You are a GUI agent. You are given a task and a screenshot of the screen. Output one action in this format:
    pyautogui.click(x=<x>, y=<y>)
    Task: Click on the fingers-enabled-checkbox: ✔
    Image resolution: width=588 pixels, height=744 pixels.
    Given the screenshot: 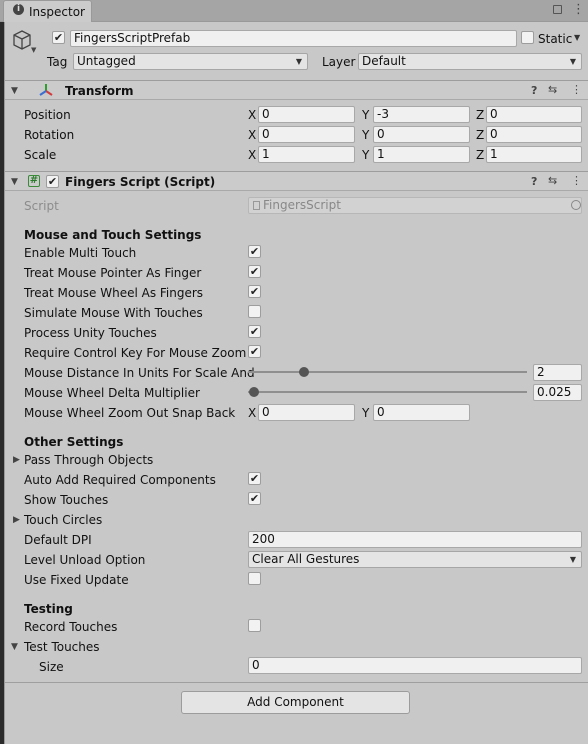 What is the action you would take?
    pyautogui.click(x=52, y=181)
    